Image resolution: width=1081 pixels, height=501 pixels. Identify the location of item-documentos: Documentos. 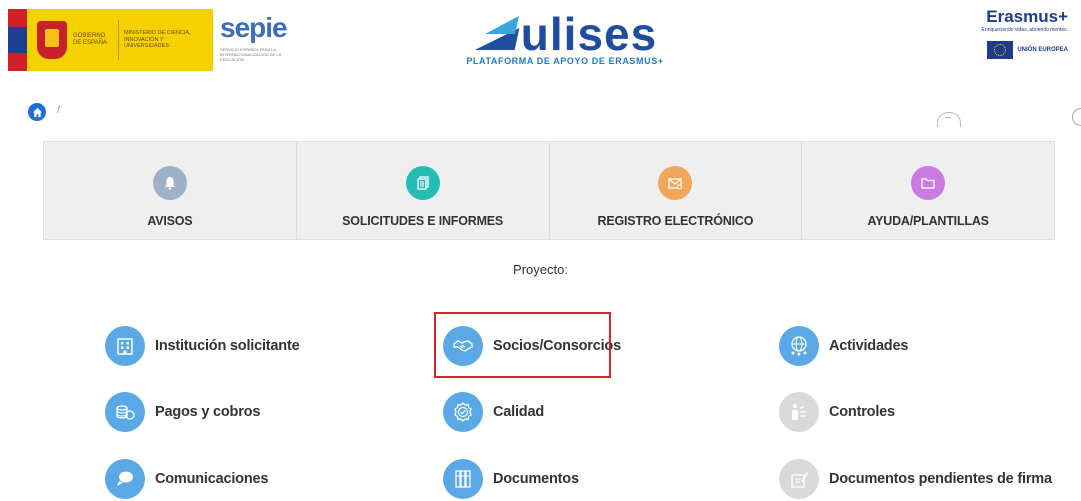
(511, 479).